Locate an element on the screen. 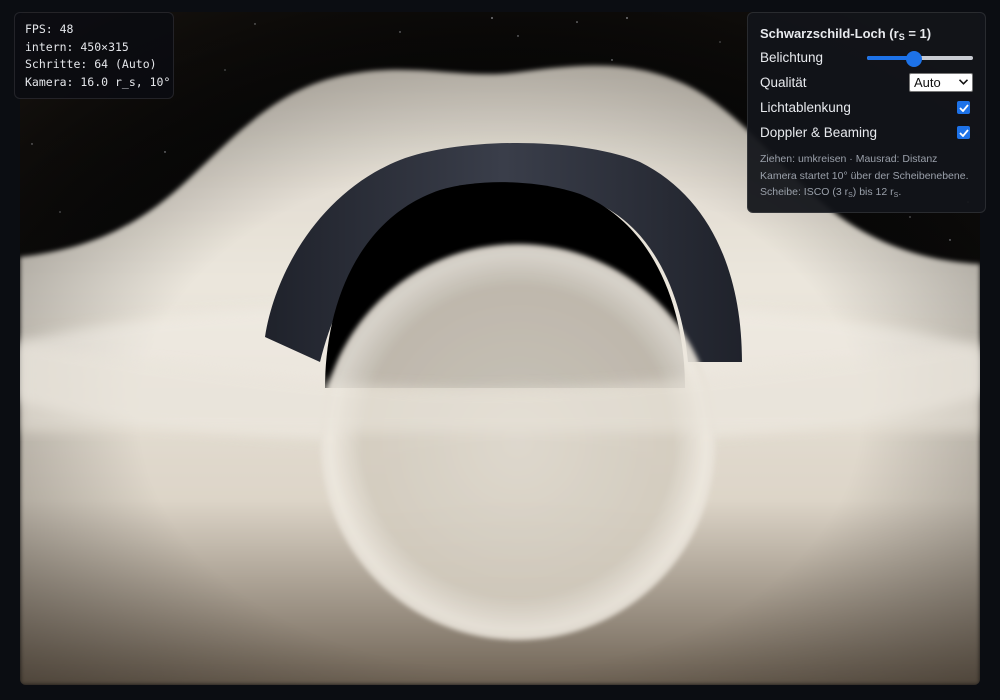 This screenshot has height=700, width=1000. exposure-slider is located at coordinates (920, 58).